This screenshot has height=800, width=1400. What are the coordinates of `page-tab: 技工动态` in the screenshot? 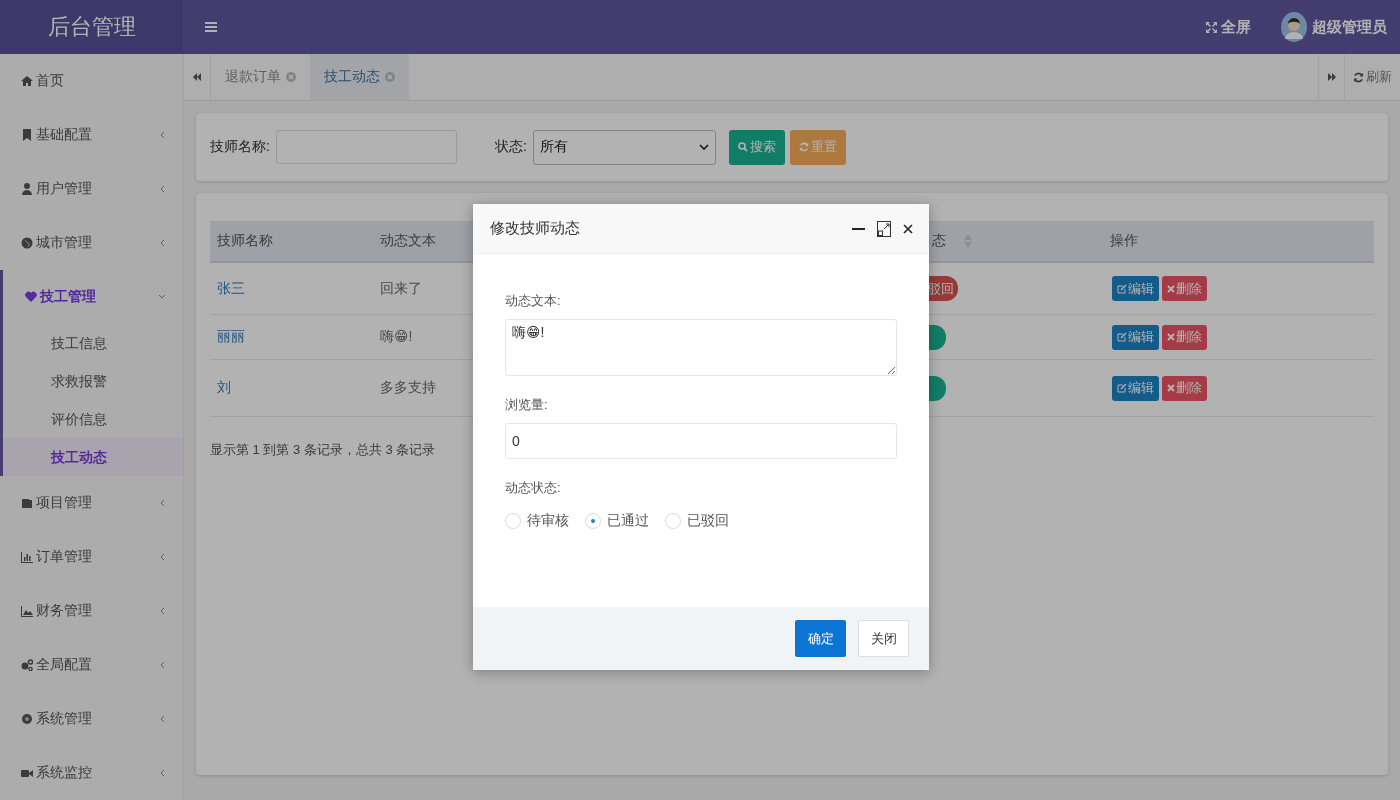 It's located at (359, 77).